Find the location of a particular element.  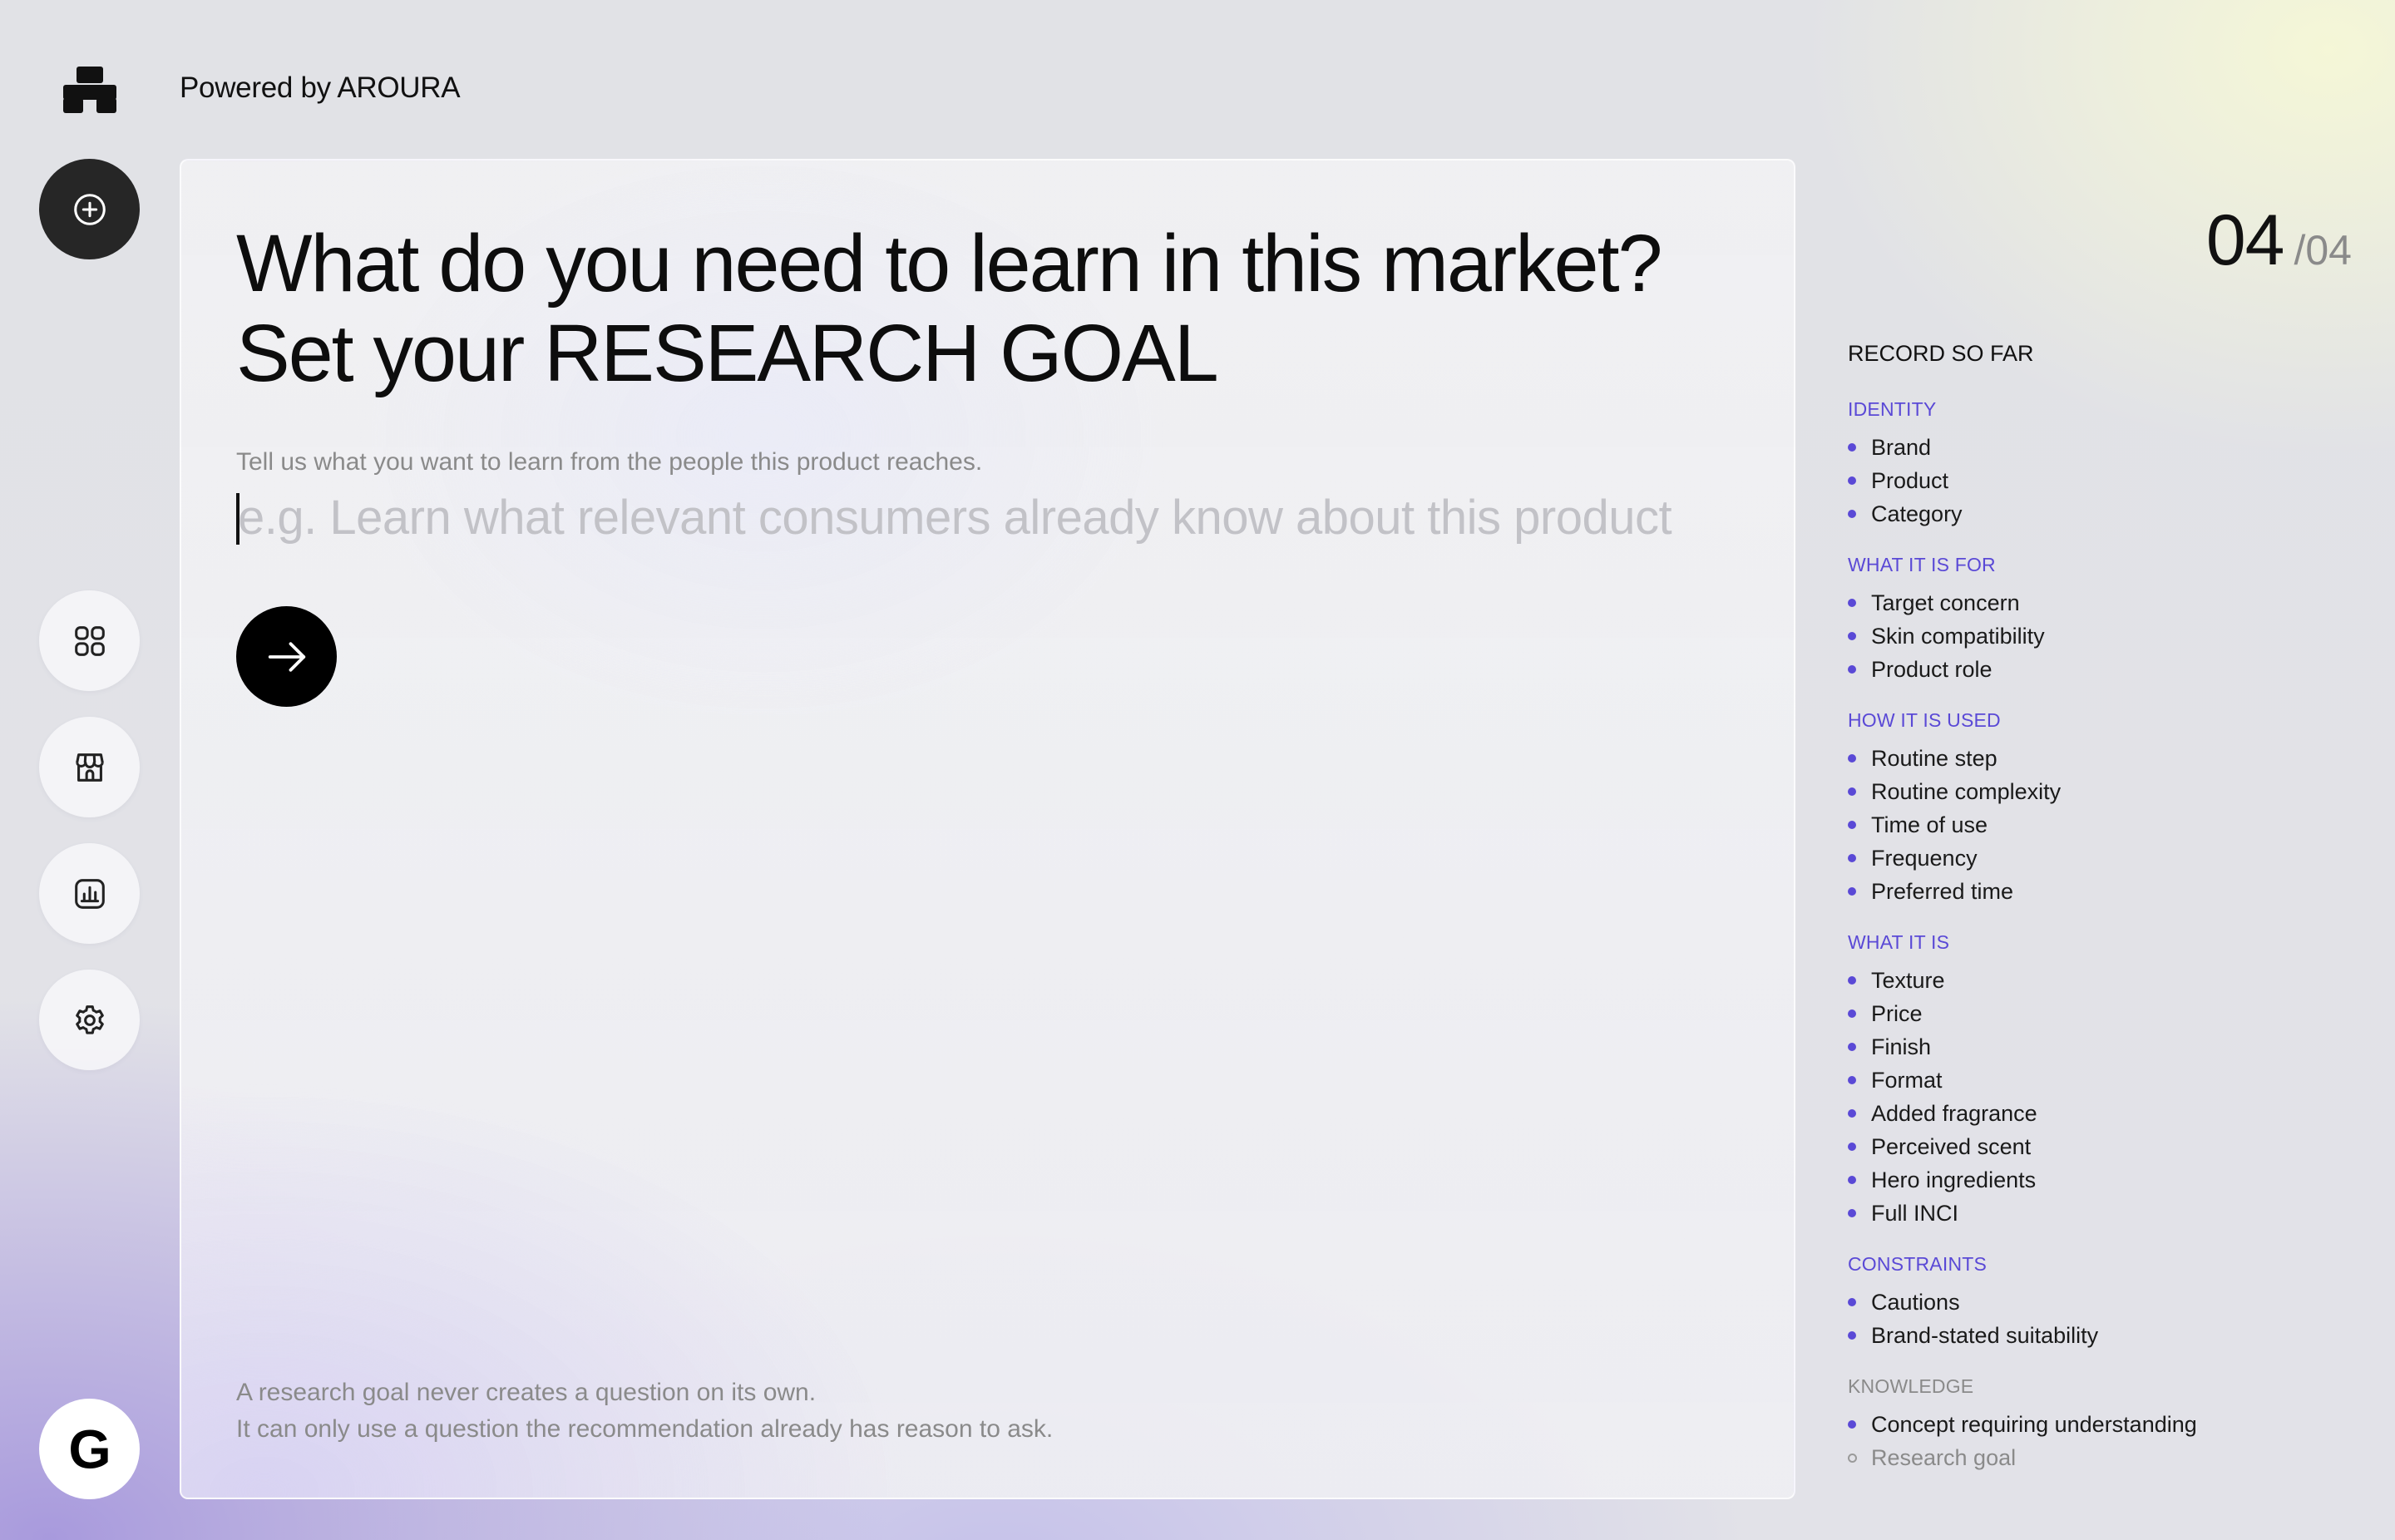

record-item: Cautions is located at coordinates (2081, 1303).